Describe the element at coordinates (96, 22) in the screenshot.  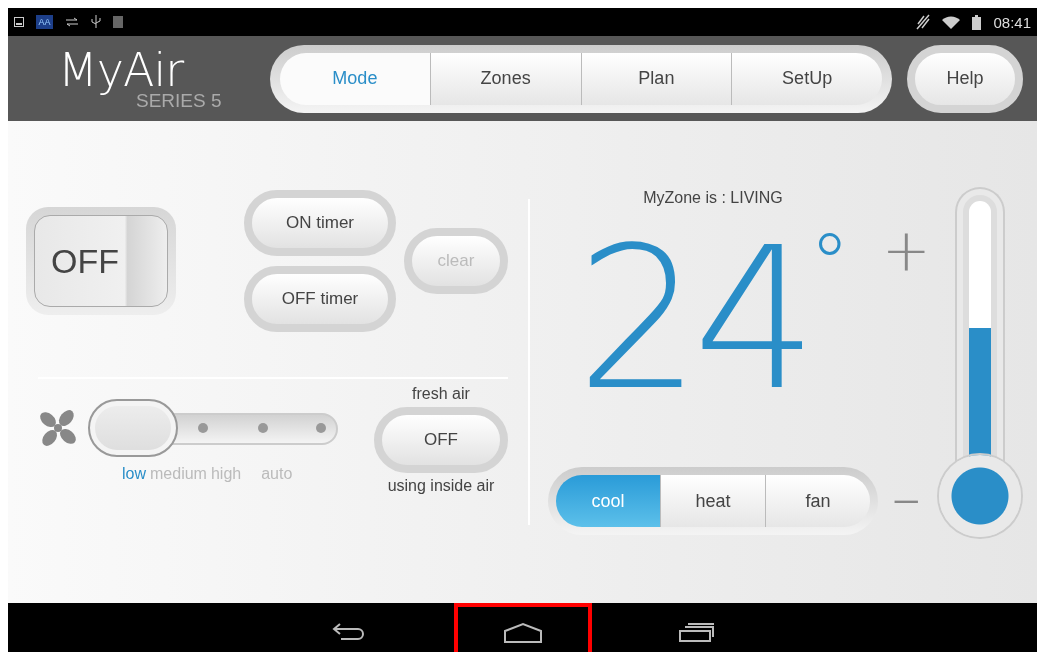
I see `usb-icon` at that location.